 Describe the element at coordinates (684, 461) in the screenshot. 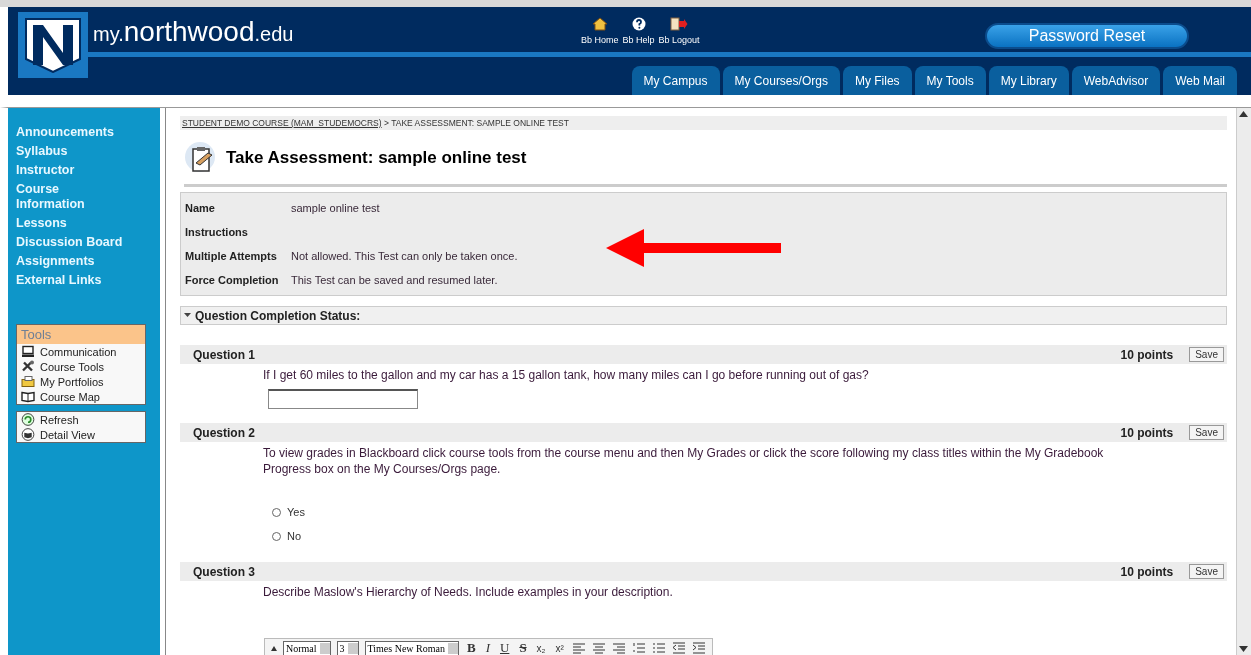

I see `question-text: To view grades in Blackboard click course tools from the course menu and then My Grades or click the score following my class titles within the My Gradebook Progress box on the My Courses/Orgs page.` at that location.